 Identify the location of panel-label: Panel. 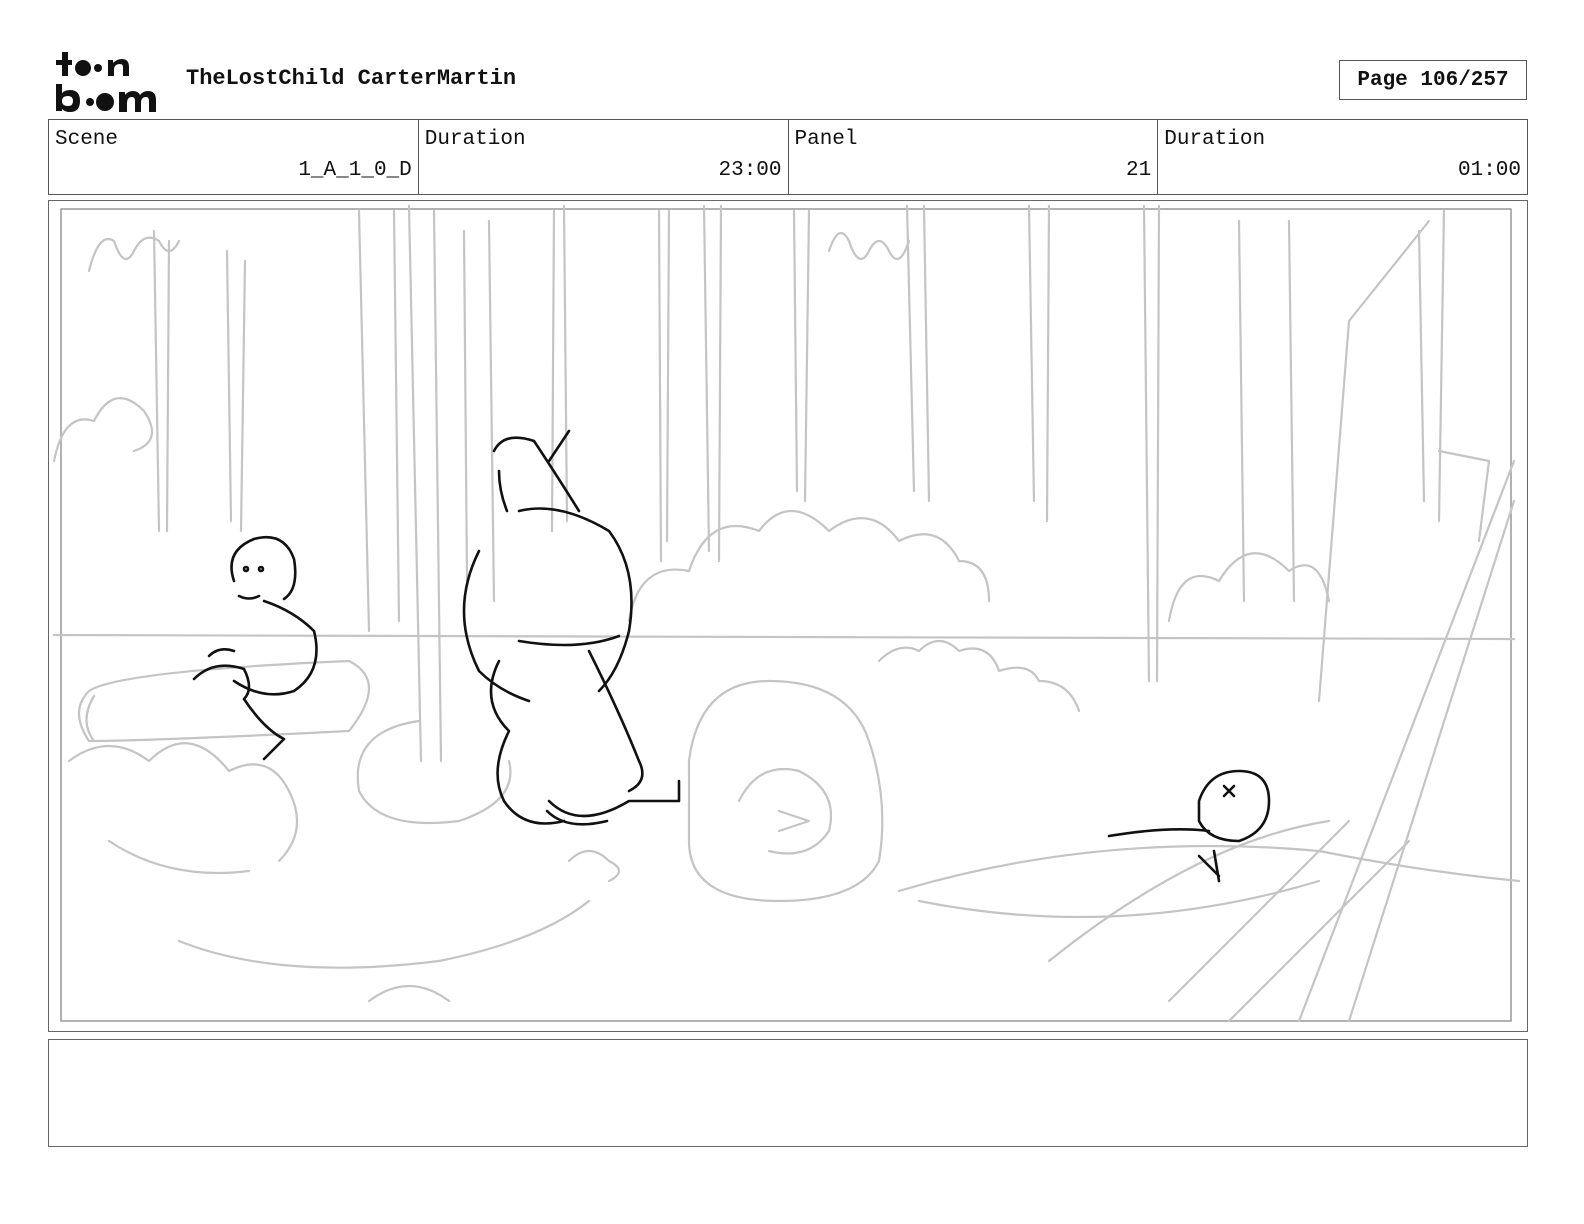
(826, 139).